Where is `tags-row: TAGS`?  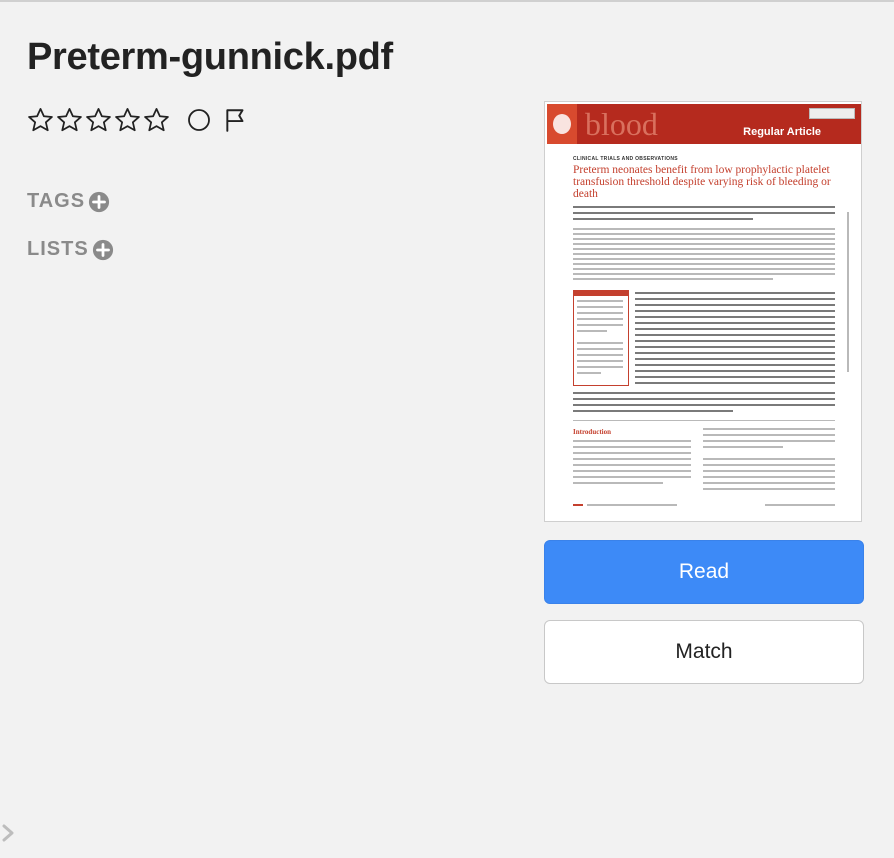
tags-row: TAGS is located at coordinates (68, 201).